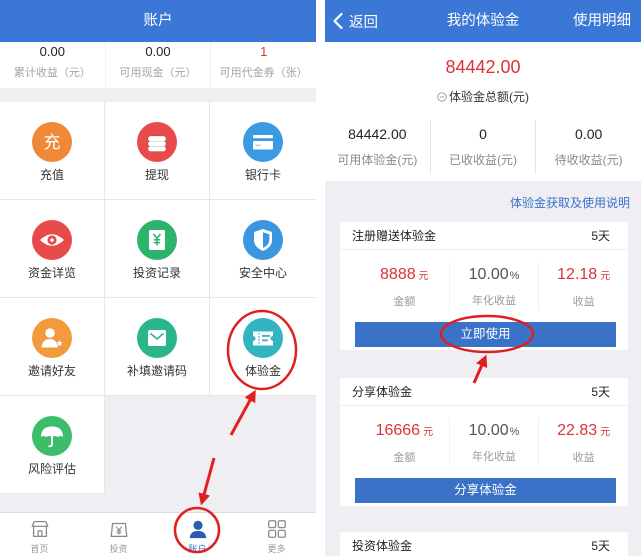 The height and width of the screenshot is (556, 641). Describe the element at coordinates (157, 151) in the screenshot. I see `menu-withdraw: 提现` at that location.